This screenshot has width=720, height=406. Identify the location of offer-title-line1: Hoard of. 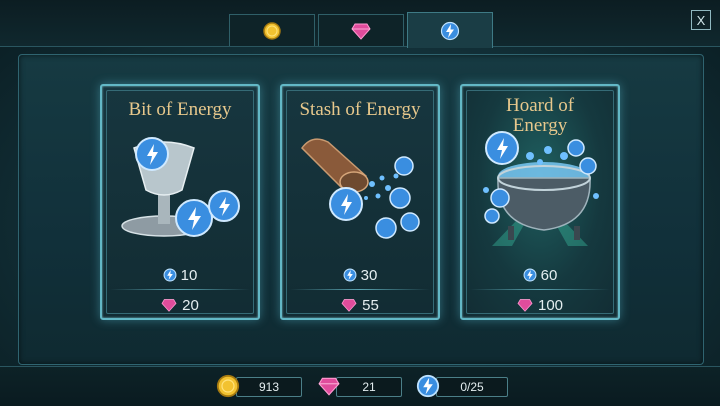
(540, 105).